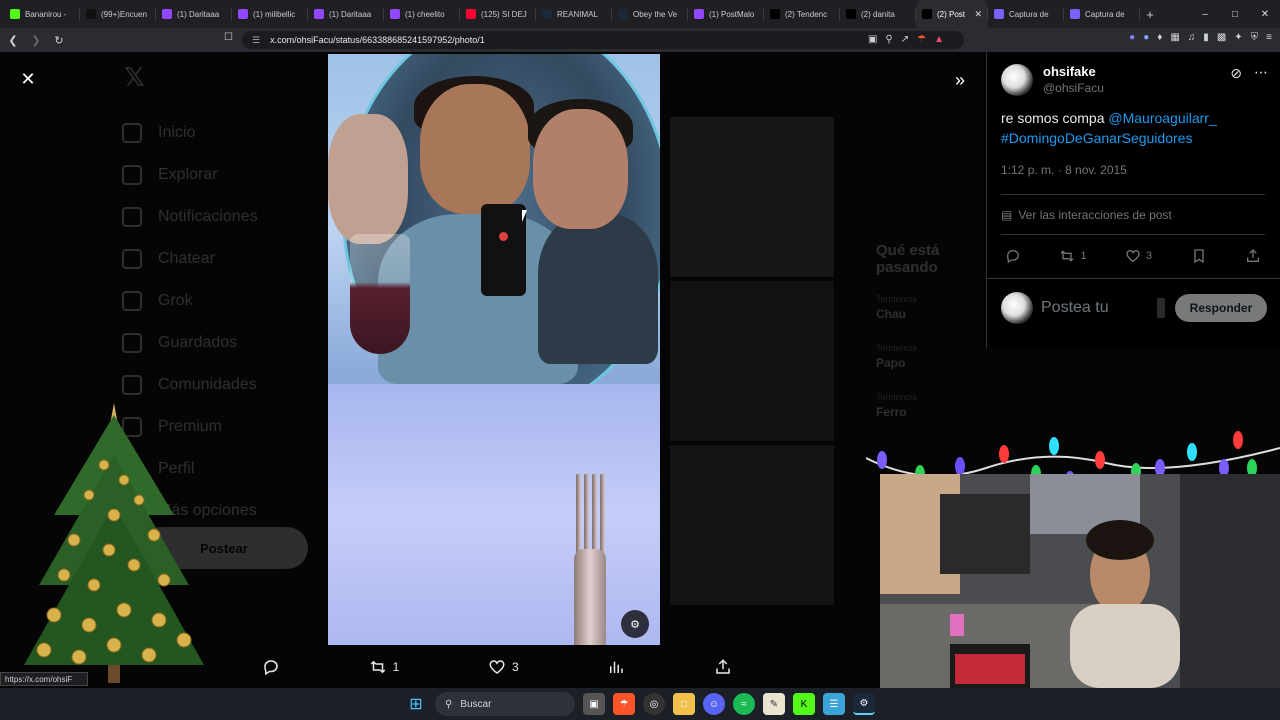 This screenshot has width=1280, height=720. What do you see at coordinates (132, 301) in the screenshot?
I see `nav-icon` at bounding box center [132, 301].